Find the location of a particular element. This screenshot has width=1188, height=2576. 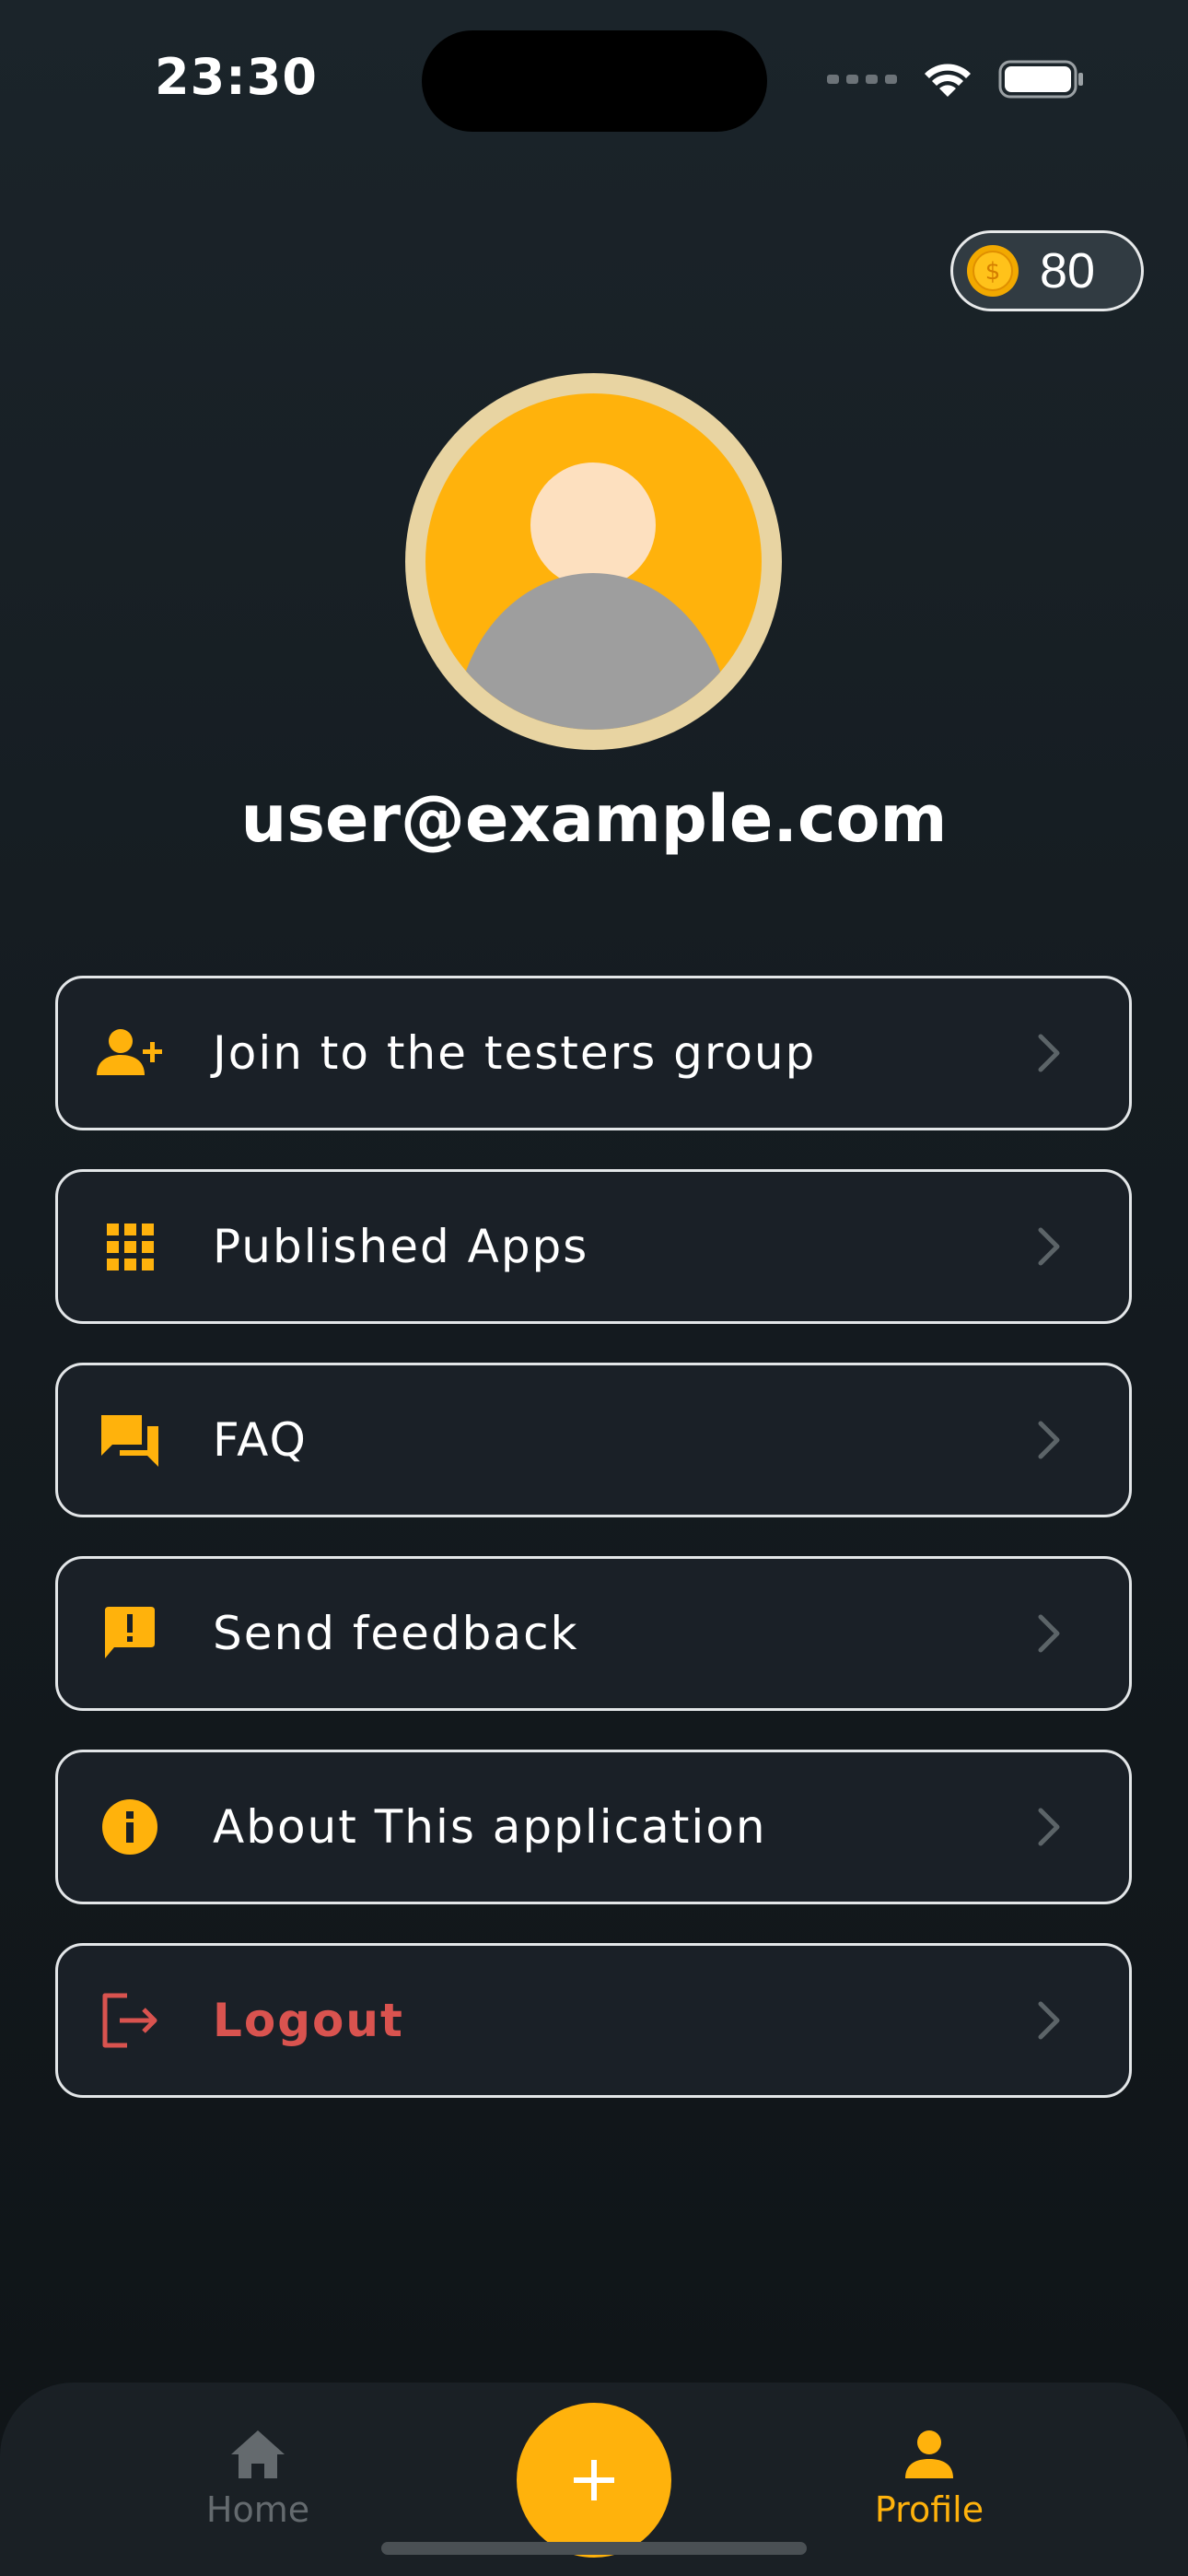

nav-home-label: Home is located at coordinates (257, 2509).